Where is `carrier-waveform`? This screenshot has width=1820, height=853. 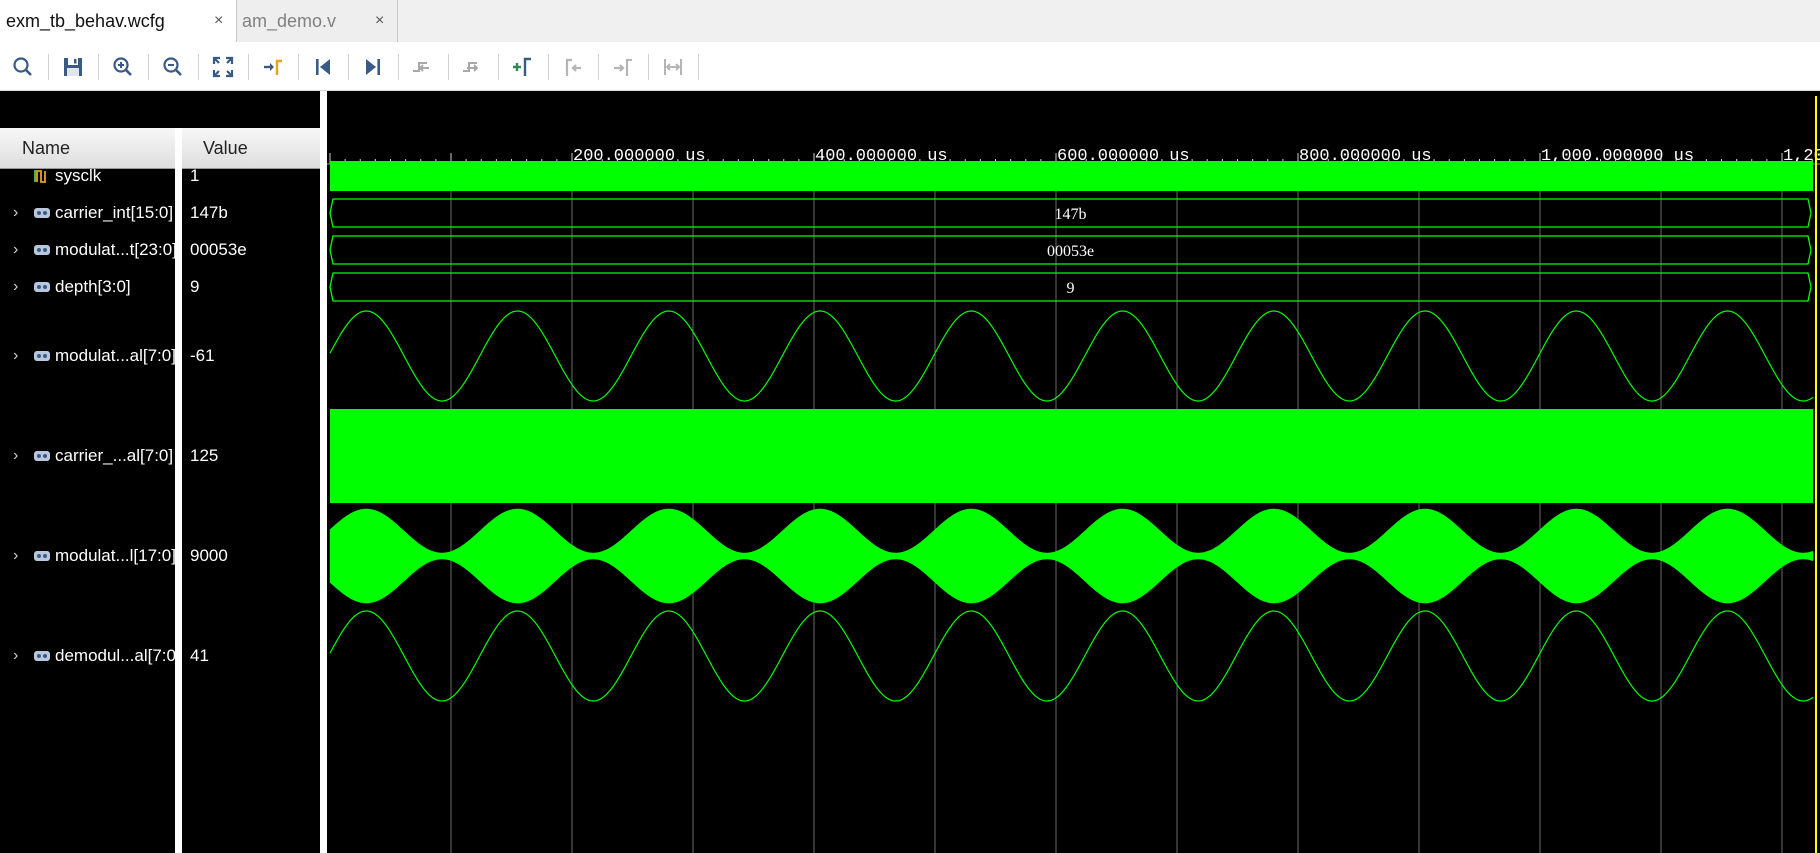
carrier-waveform is located at coordinates (1071, 456).